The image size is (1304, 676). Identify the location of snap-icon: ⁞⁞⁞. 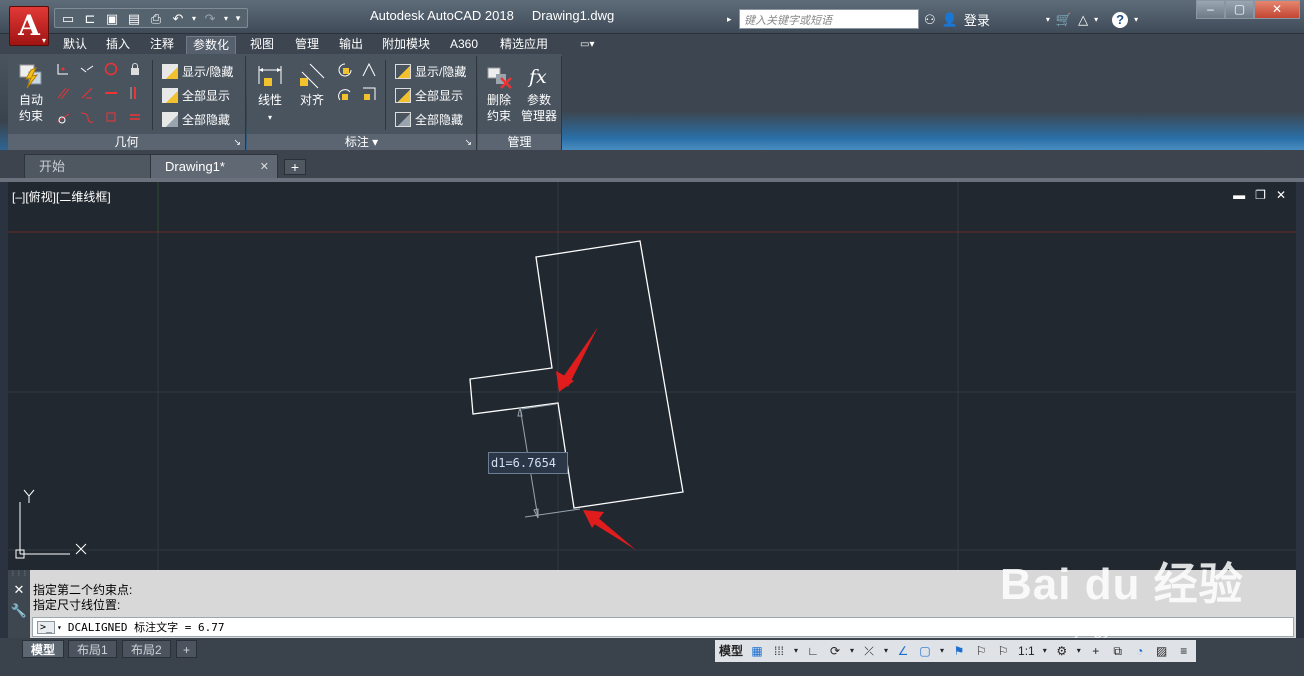
(779, 651).